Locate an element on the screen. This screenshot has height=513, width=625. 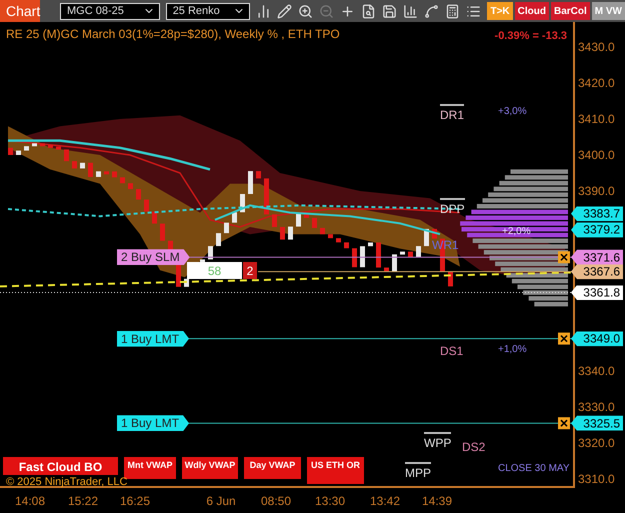
price-marker: 3349.0 is located at coordinates (597, 338).